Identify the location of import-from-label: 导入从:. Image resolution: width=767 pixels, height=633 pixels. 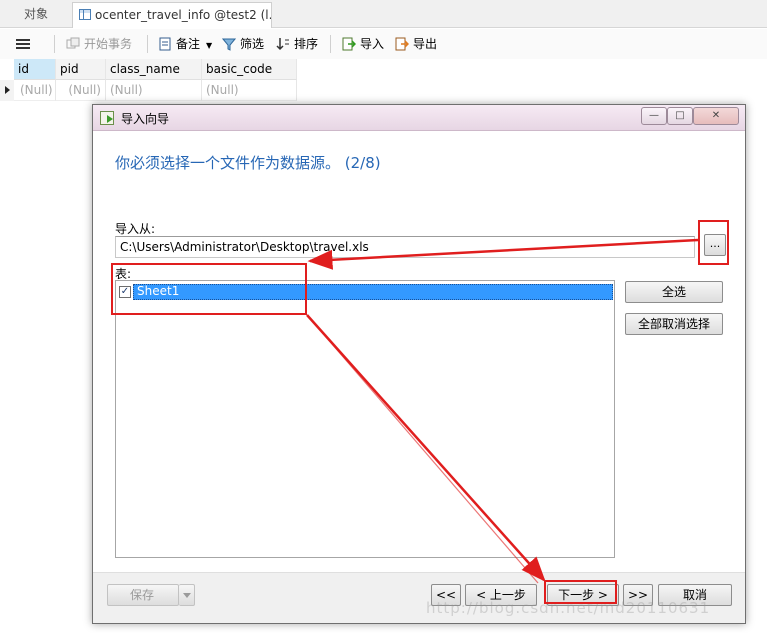
(135, 229).